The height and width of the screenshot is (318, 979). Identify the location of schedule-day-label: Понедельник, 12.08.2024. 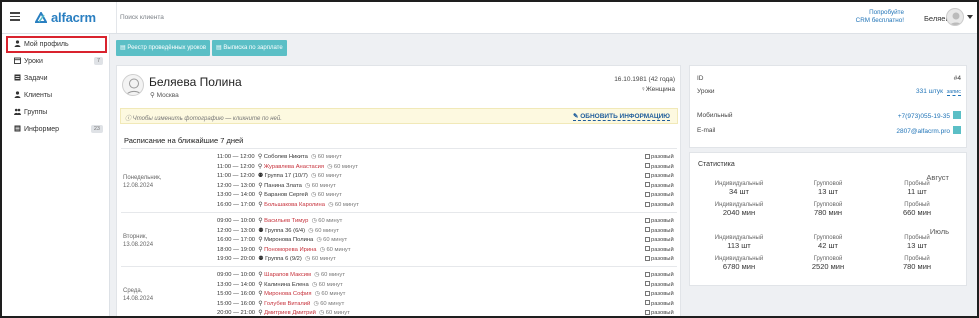
(142, 182).